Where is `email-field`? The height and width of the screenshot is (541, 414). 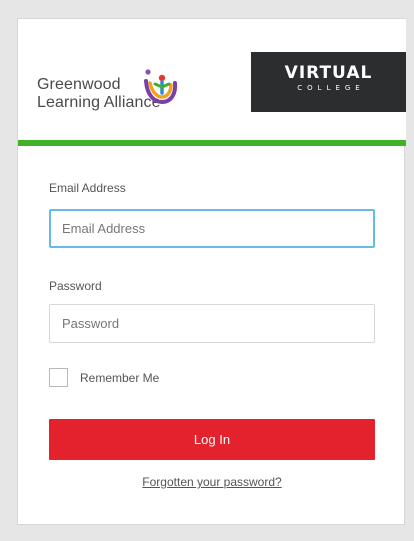
email-field is located at coordinates (212, 228).